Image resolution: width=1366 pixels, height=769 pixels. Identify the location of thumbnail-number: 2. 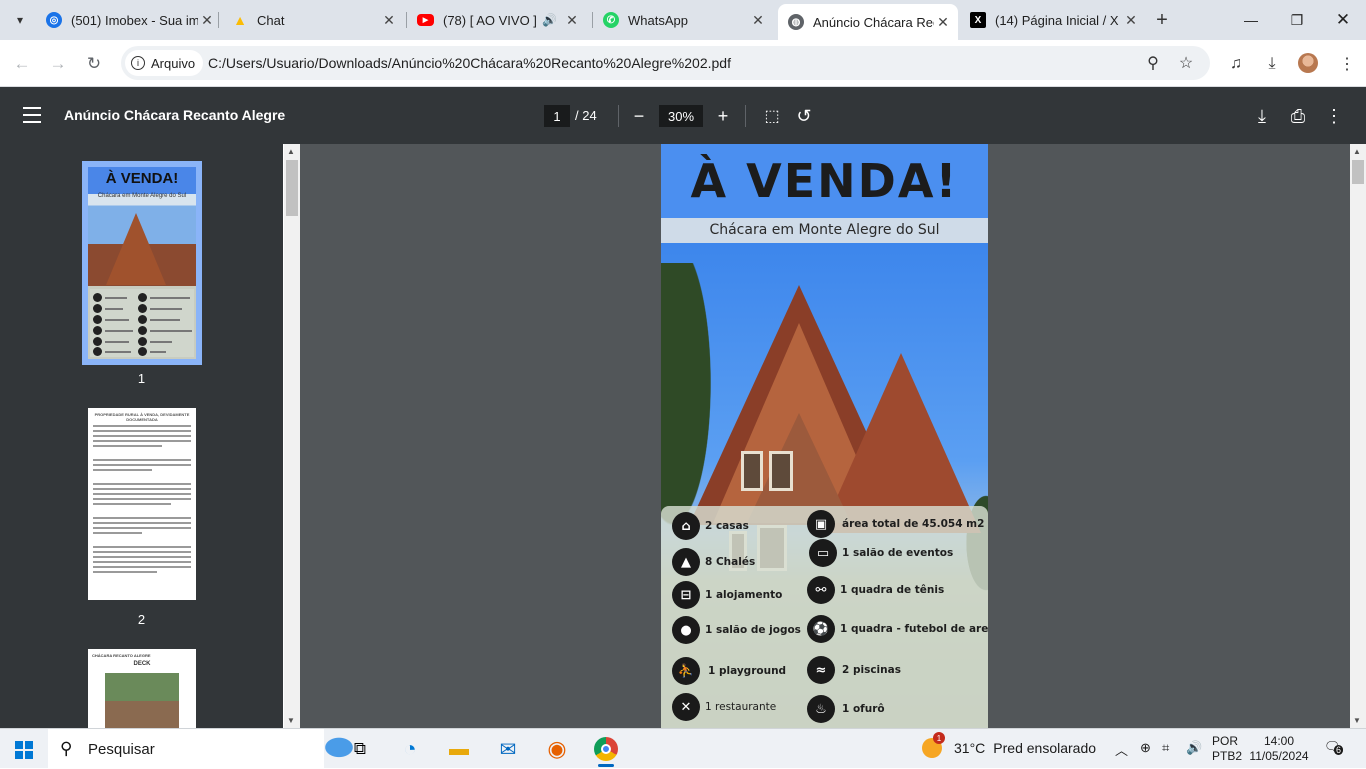
(141, 619).